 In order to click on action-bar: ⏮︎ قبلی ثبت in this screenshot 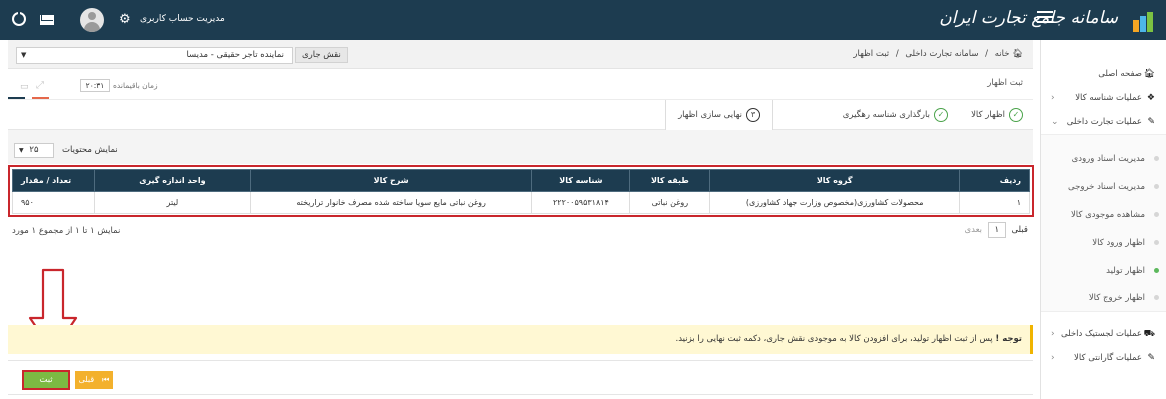, I will do `click(520, 377)`.